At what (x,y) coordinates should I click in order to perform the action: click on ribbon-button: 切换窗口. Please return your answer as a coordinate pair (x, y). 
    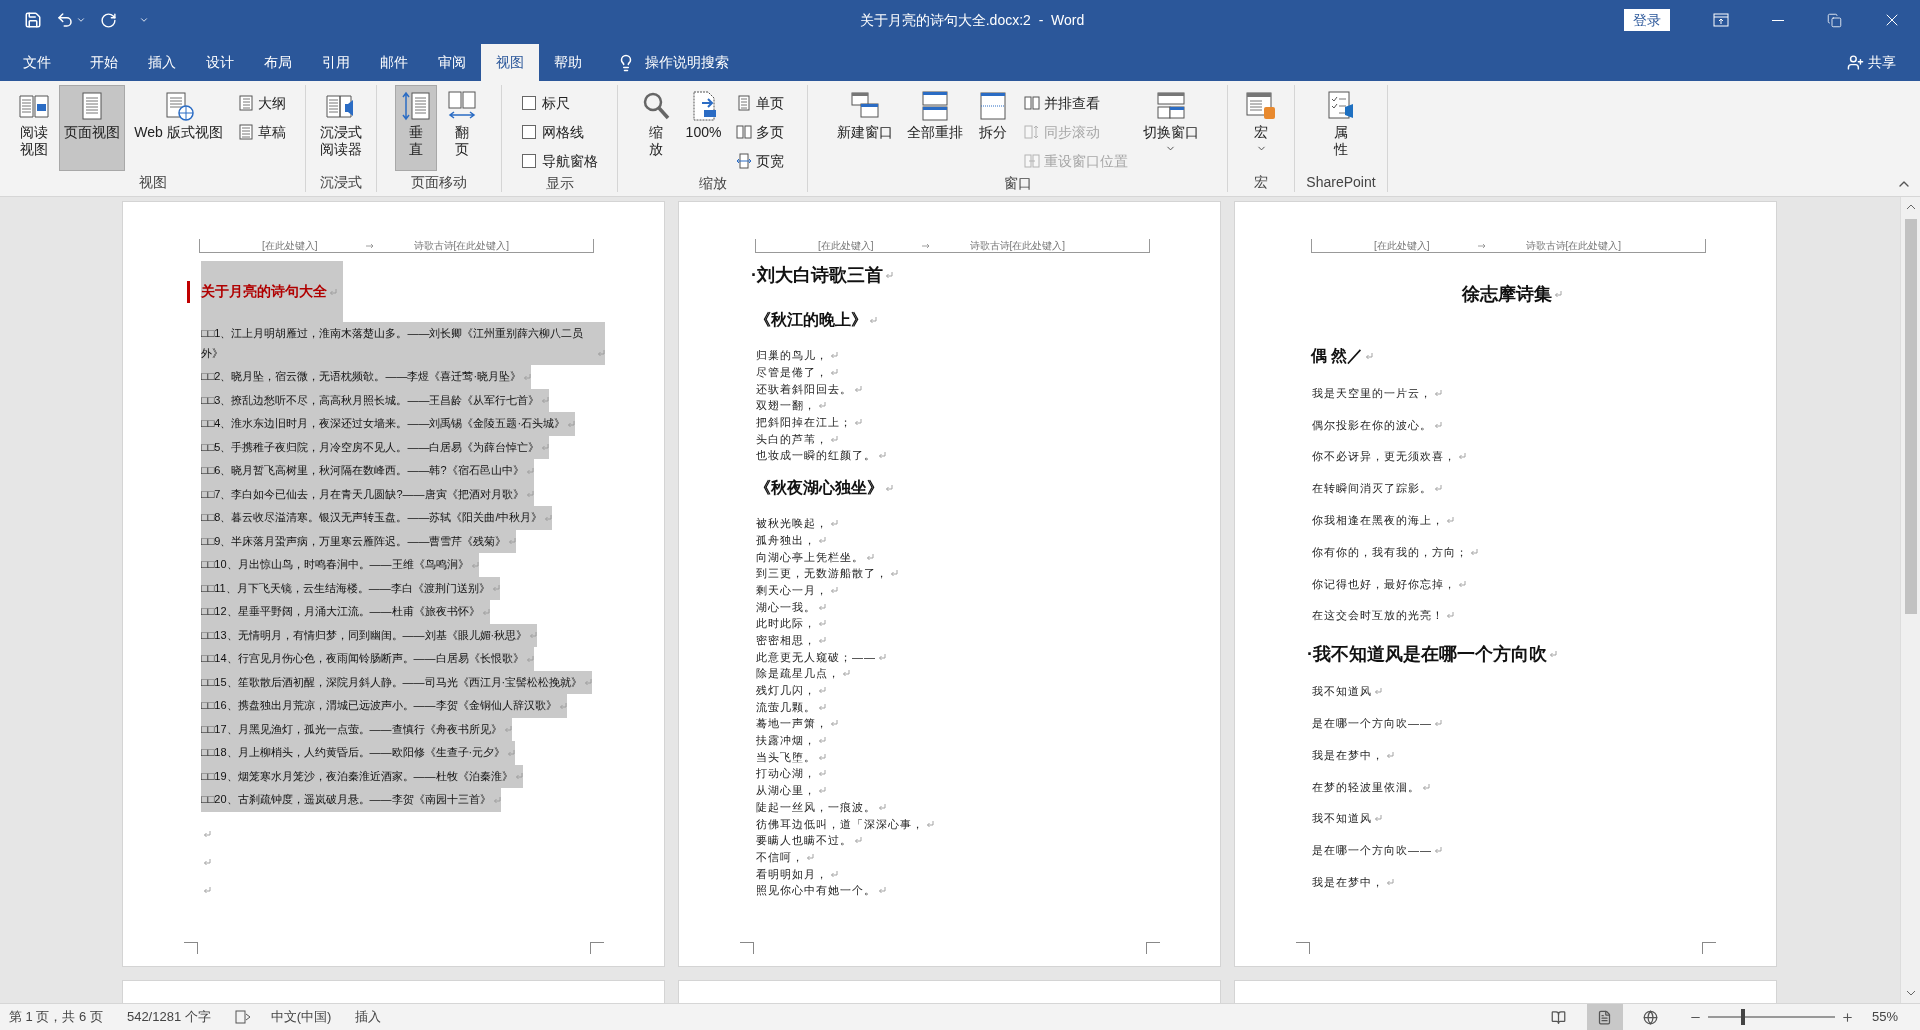
    Looking at the image, I should click on (1170, 128).